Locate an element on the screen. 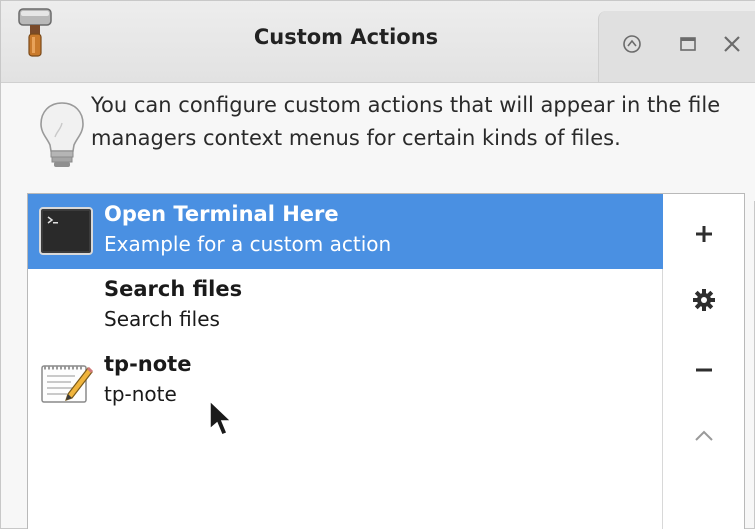 Image resolution: width=755 pixels, height=529 pixels. shade-icon is located at coordinates (632, 44).